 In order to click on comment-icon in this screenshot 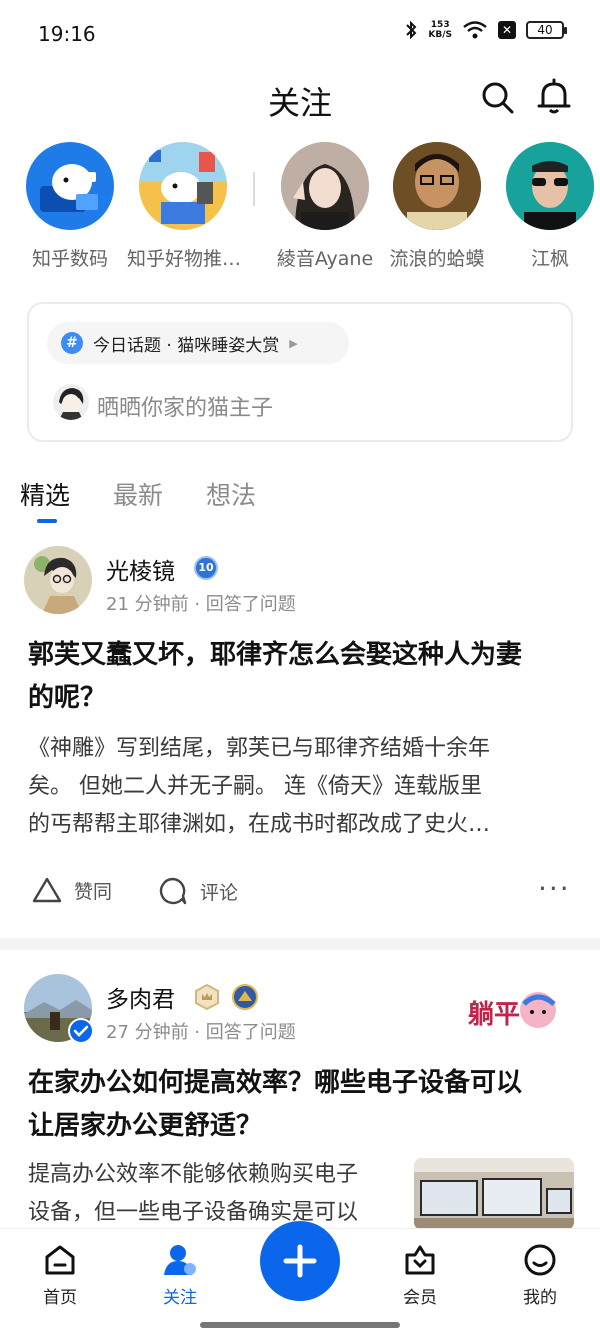, I will do `click(173, 891)`.